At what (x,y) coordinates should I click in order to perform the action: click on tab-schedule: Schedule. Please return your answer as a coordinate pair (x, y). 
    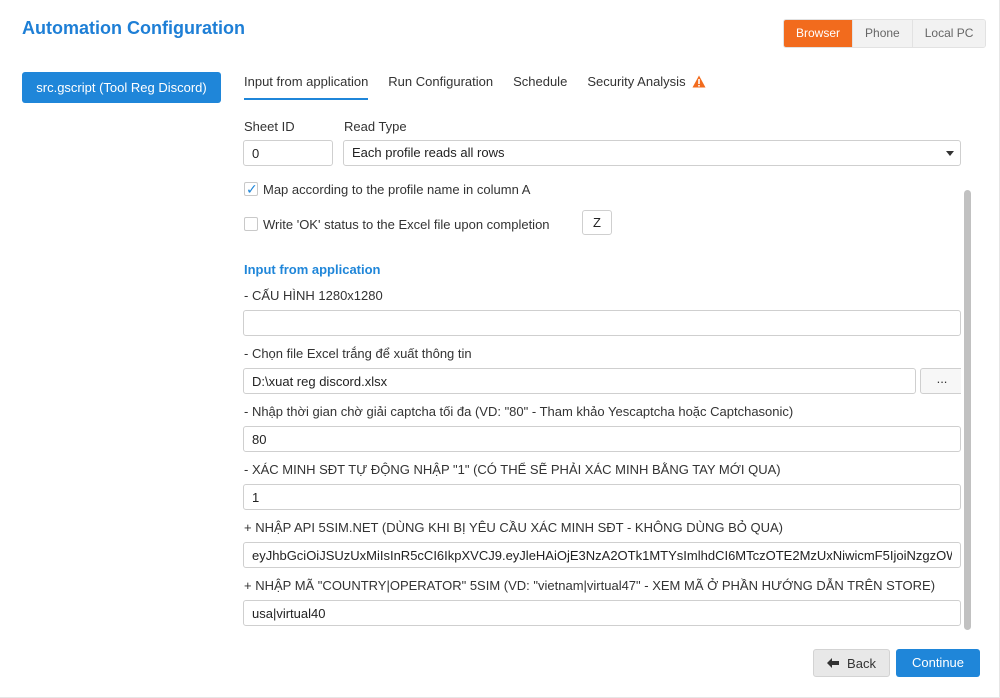
    Looking at the image, I should click on (540, 87).